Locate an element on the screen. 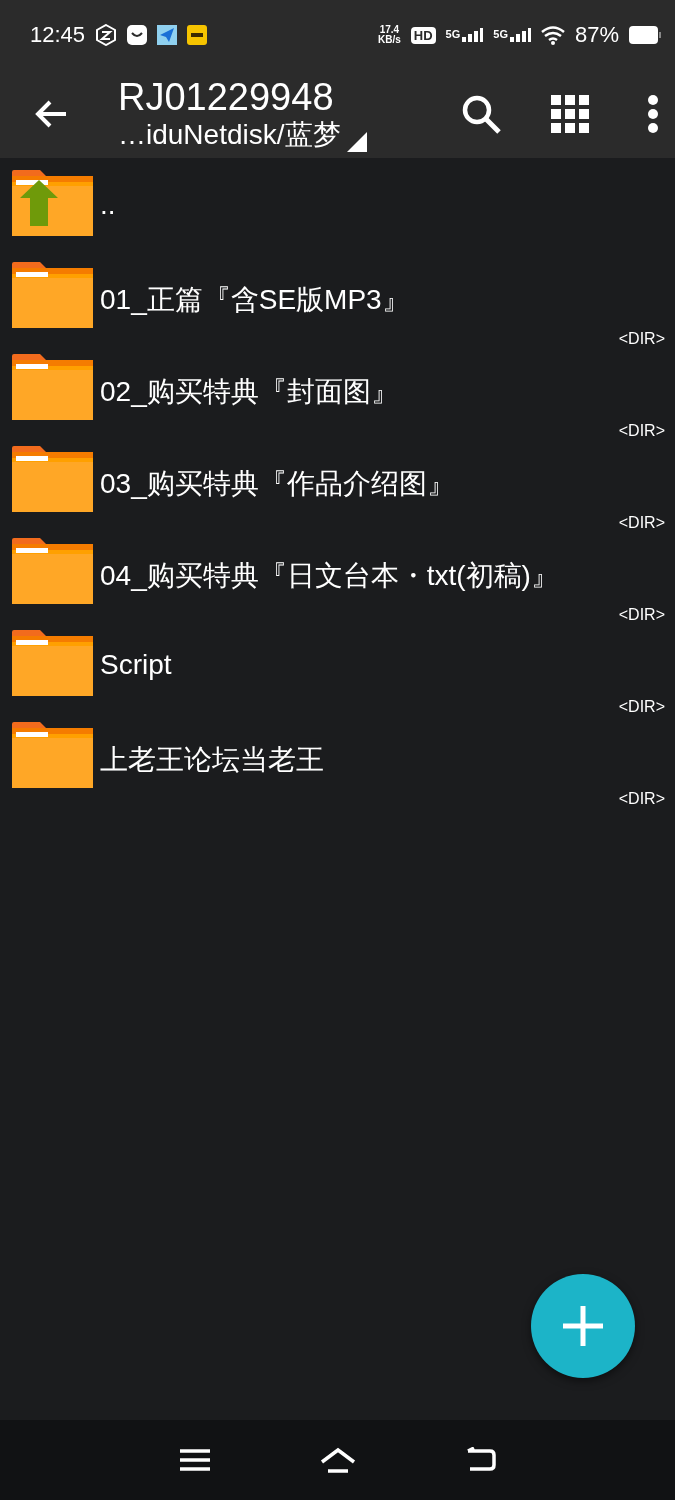  parent-folder-icon is located at coordinates (52, 203).